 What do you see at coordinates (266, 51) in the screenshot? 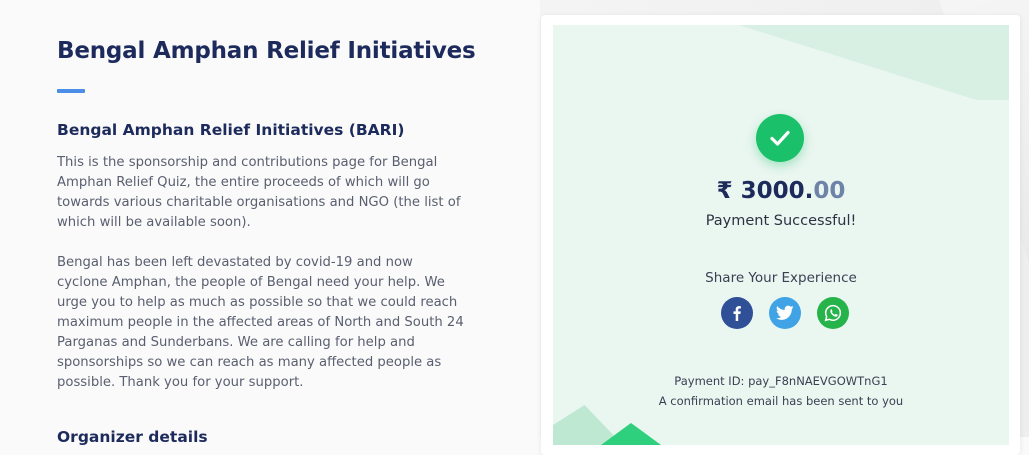
I see `page-title: Bengal Amphan Relief Initiatives` at bounding box center [266, 51].